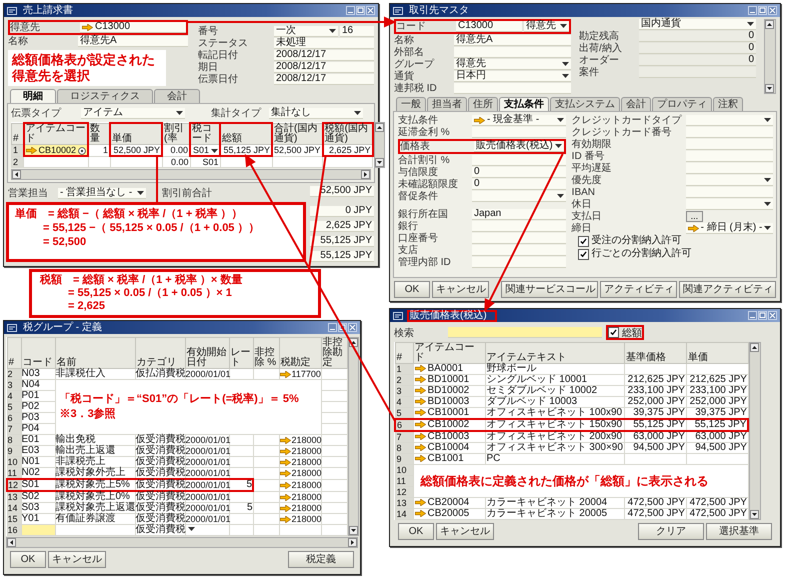  I want to click on input-field: 未処理, so click(324, 43).